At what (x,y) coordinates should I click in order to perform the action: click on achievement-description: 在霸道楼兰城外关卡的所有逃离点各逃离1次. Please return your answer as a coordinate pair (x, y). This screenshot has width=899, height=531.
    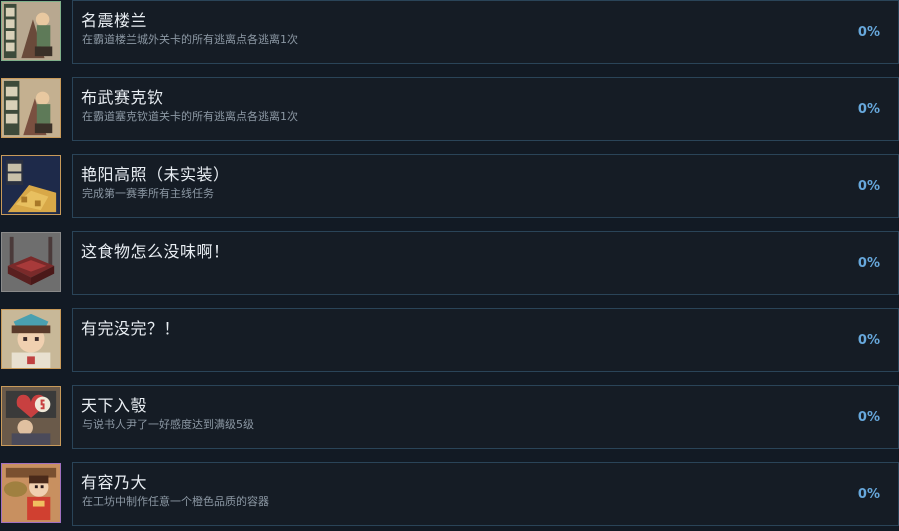
    Looking at the image, I should click on (190, 39).